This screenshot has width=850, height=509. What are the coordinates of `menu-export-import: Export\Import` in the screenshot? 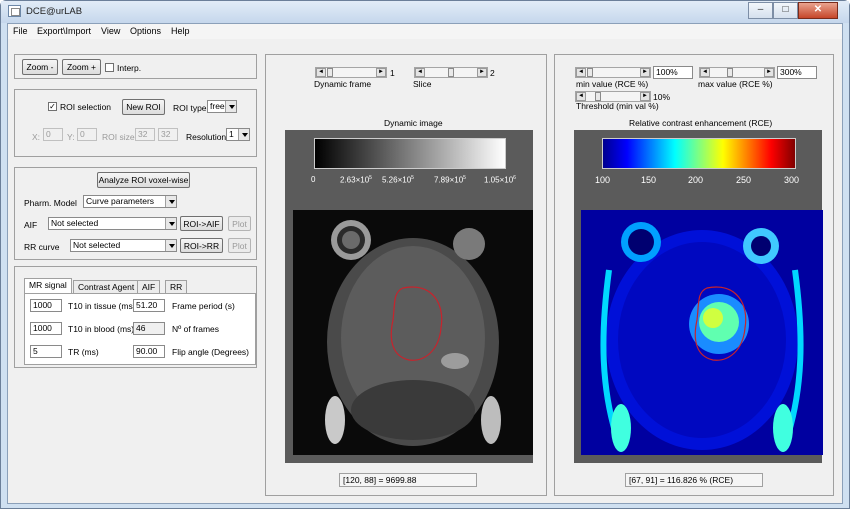 It's located at (64, 31).